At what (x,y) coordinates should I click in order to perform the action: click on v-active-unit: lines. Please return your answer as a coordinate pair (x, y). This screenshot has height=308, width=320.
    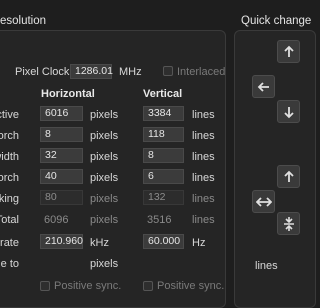
    Looking at the image, I should click on (203, 115).